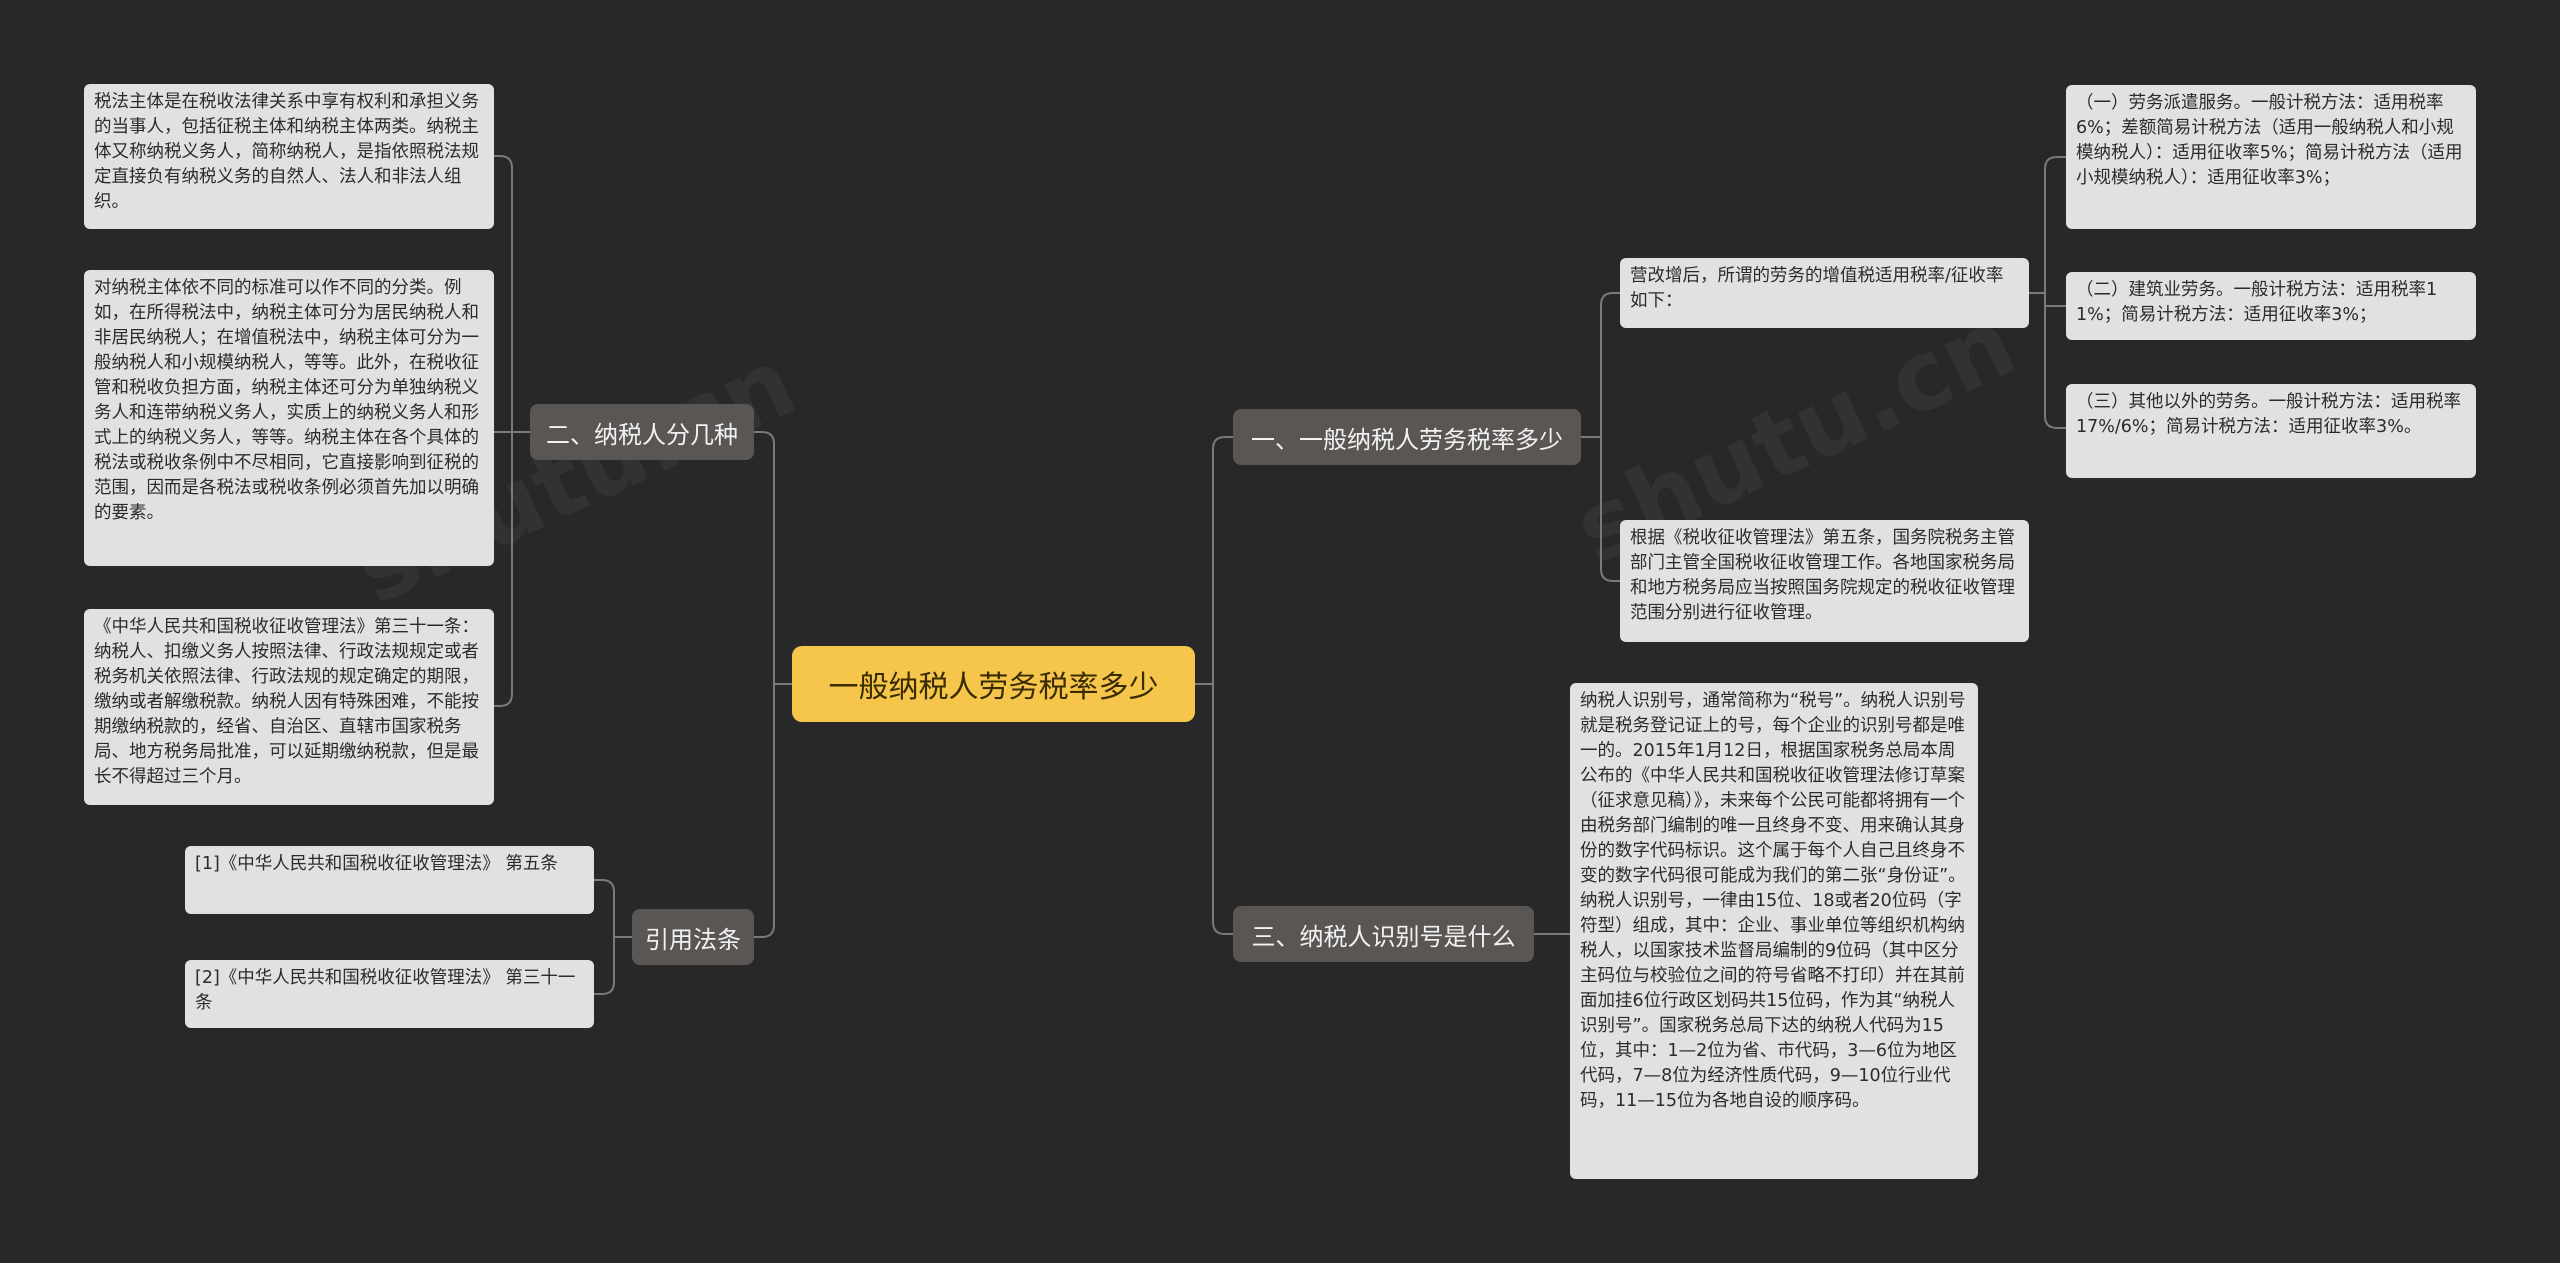 The width and height of the screenshot is (2560, 1263). Describe the element at coordinates (1383, 934) in the screenshot. I see `branch-taxpayer-id: 三、纳税人识别号是什么` at that location.